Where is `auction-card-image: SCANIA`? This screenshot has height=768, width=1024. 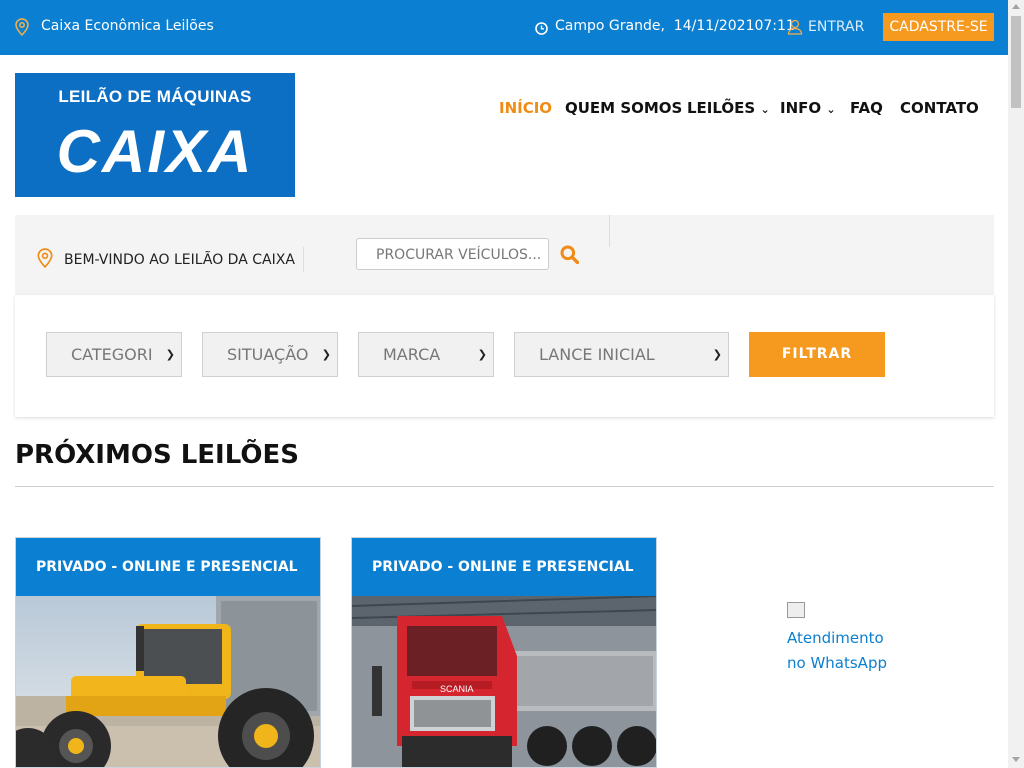 auction-card-image: SCANIA is located at coordinates (504, 681).